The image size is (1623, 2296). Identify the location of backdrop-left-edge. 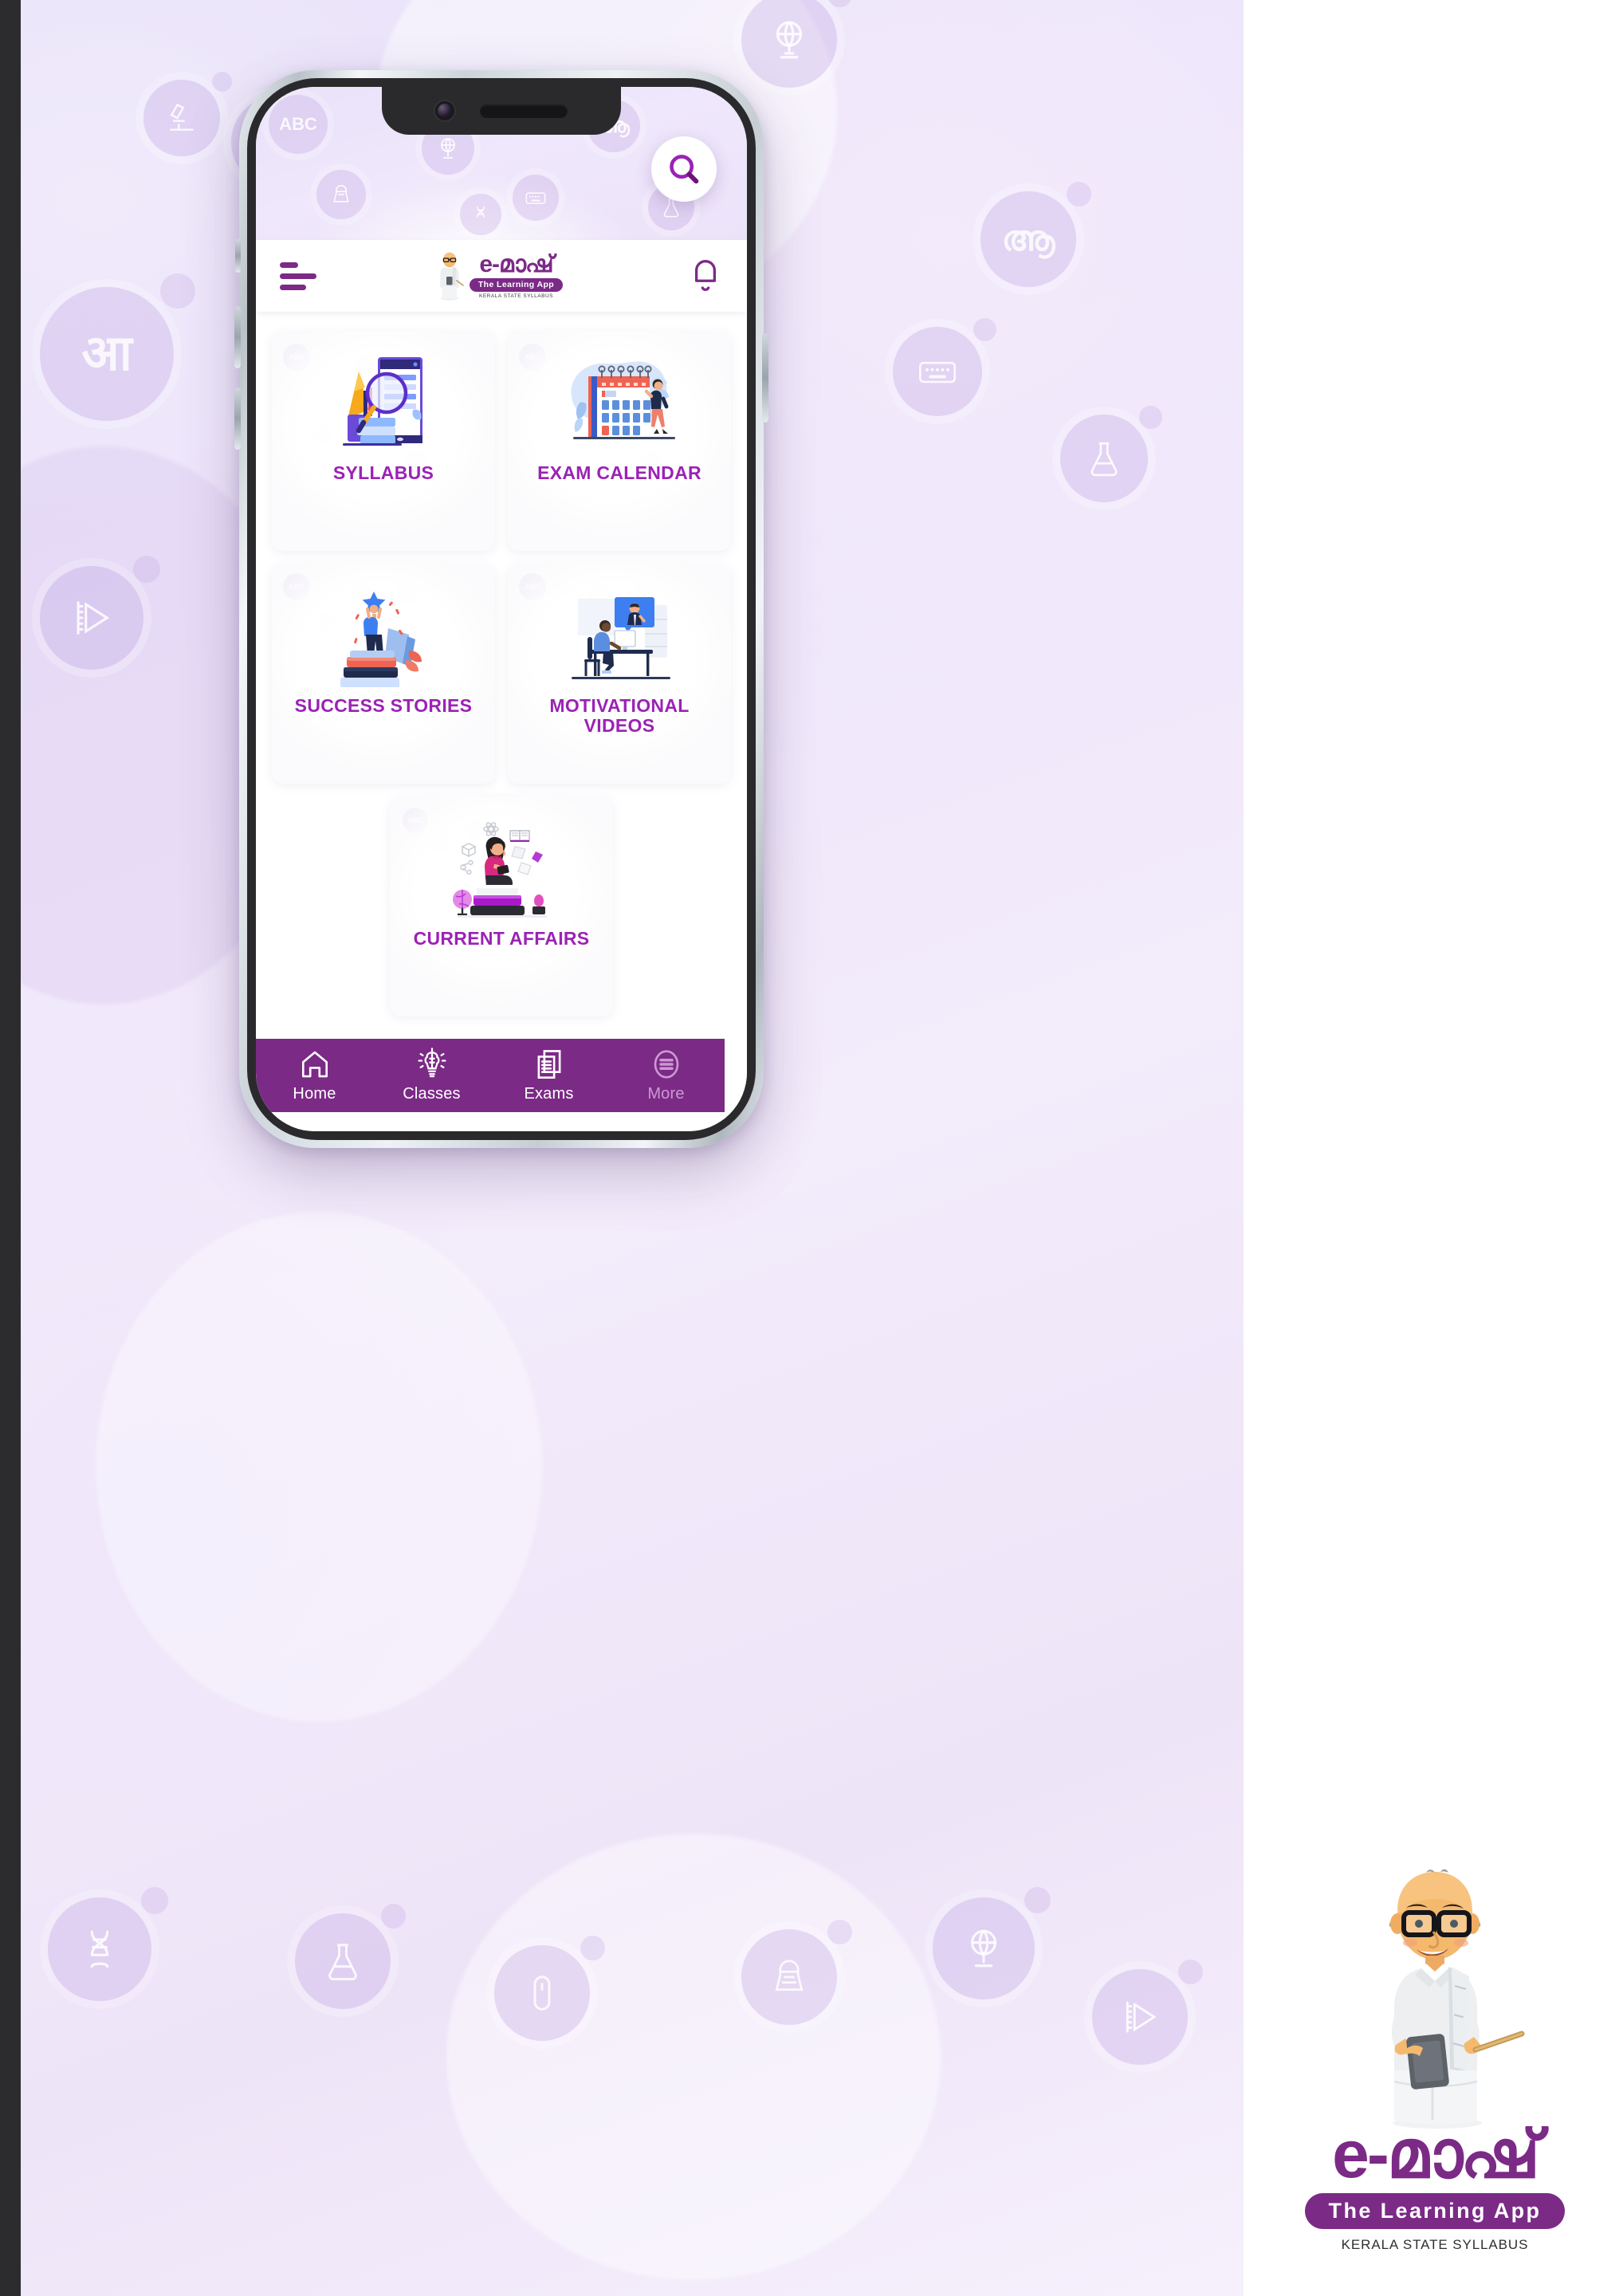
(10, 1148).